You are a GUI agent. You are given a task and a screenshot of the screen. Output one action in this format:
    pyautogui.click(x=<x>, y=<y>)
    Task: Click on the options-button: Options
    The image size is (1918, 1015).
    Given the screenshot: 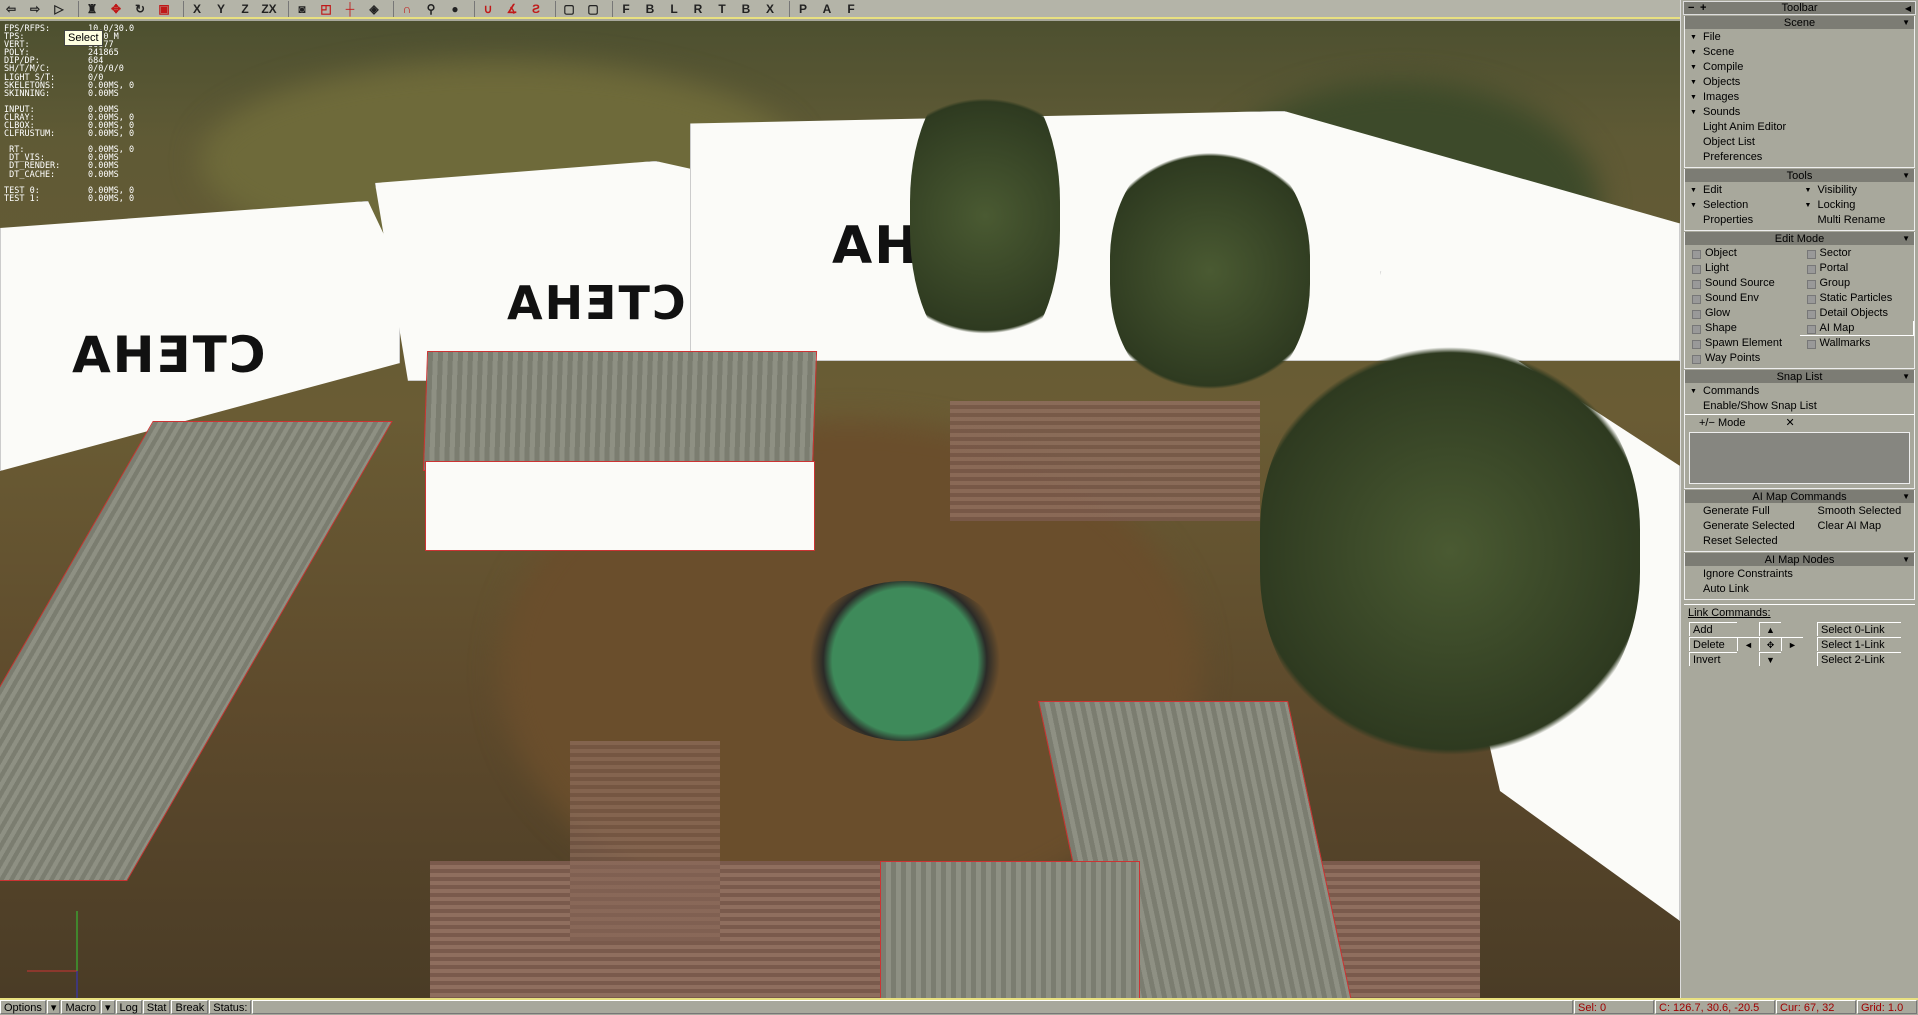 What is the action you would take?
    pyautogui.click(x=23, y=1007)
    